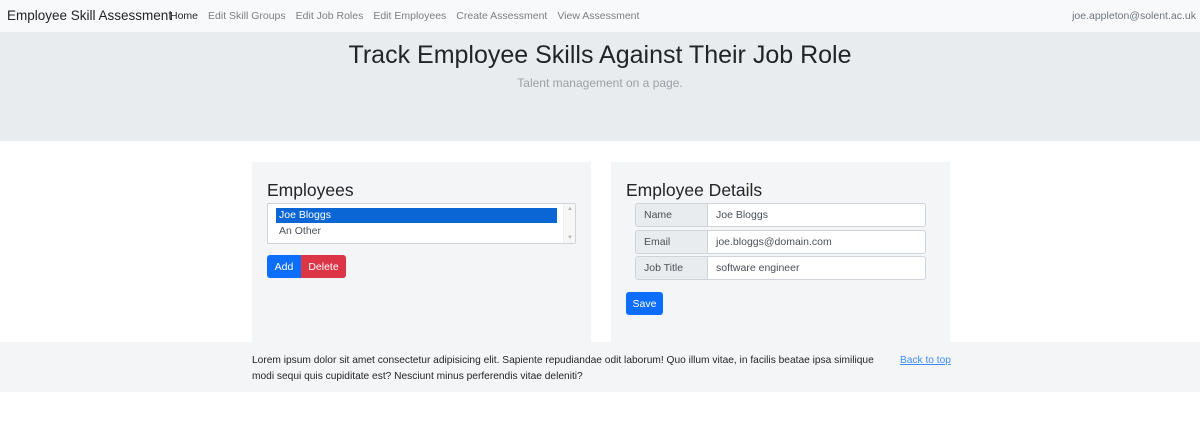 The height and width of the screenshot is (442, 1200). Describe the element at coordinates (816, 242) in the screenshot. I see `email-input: joe.bloggs@domain.com` at that location.